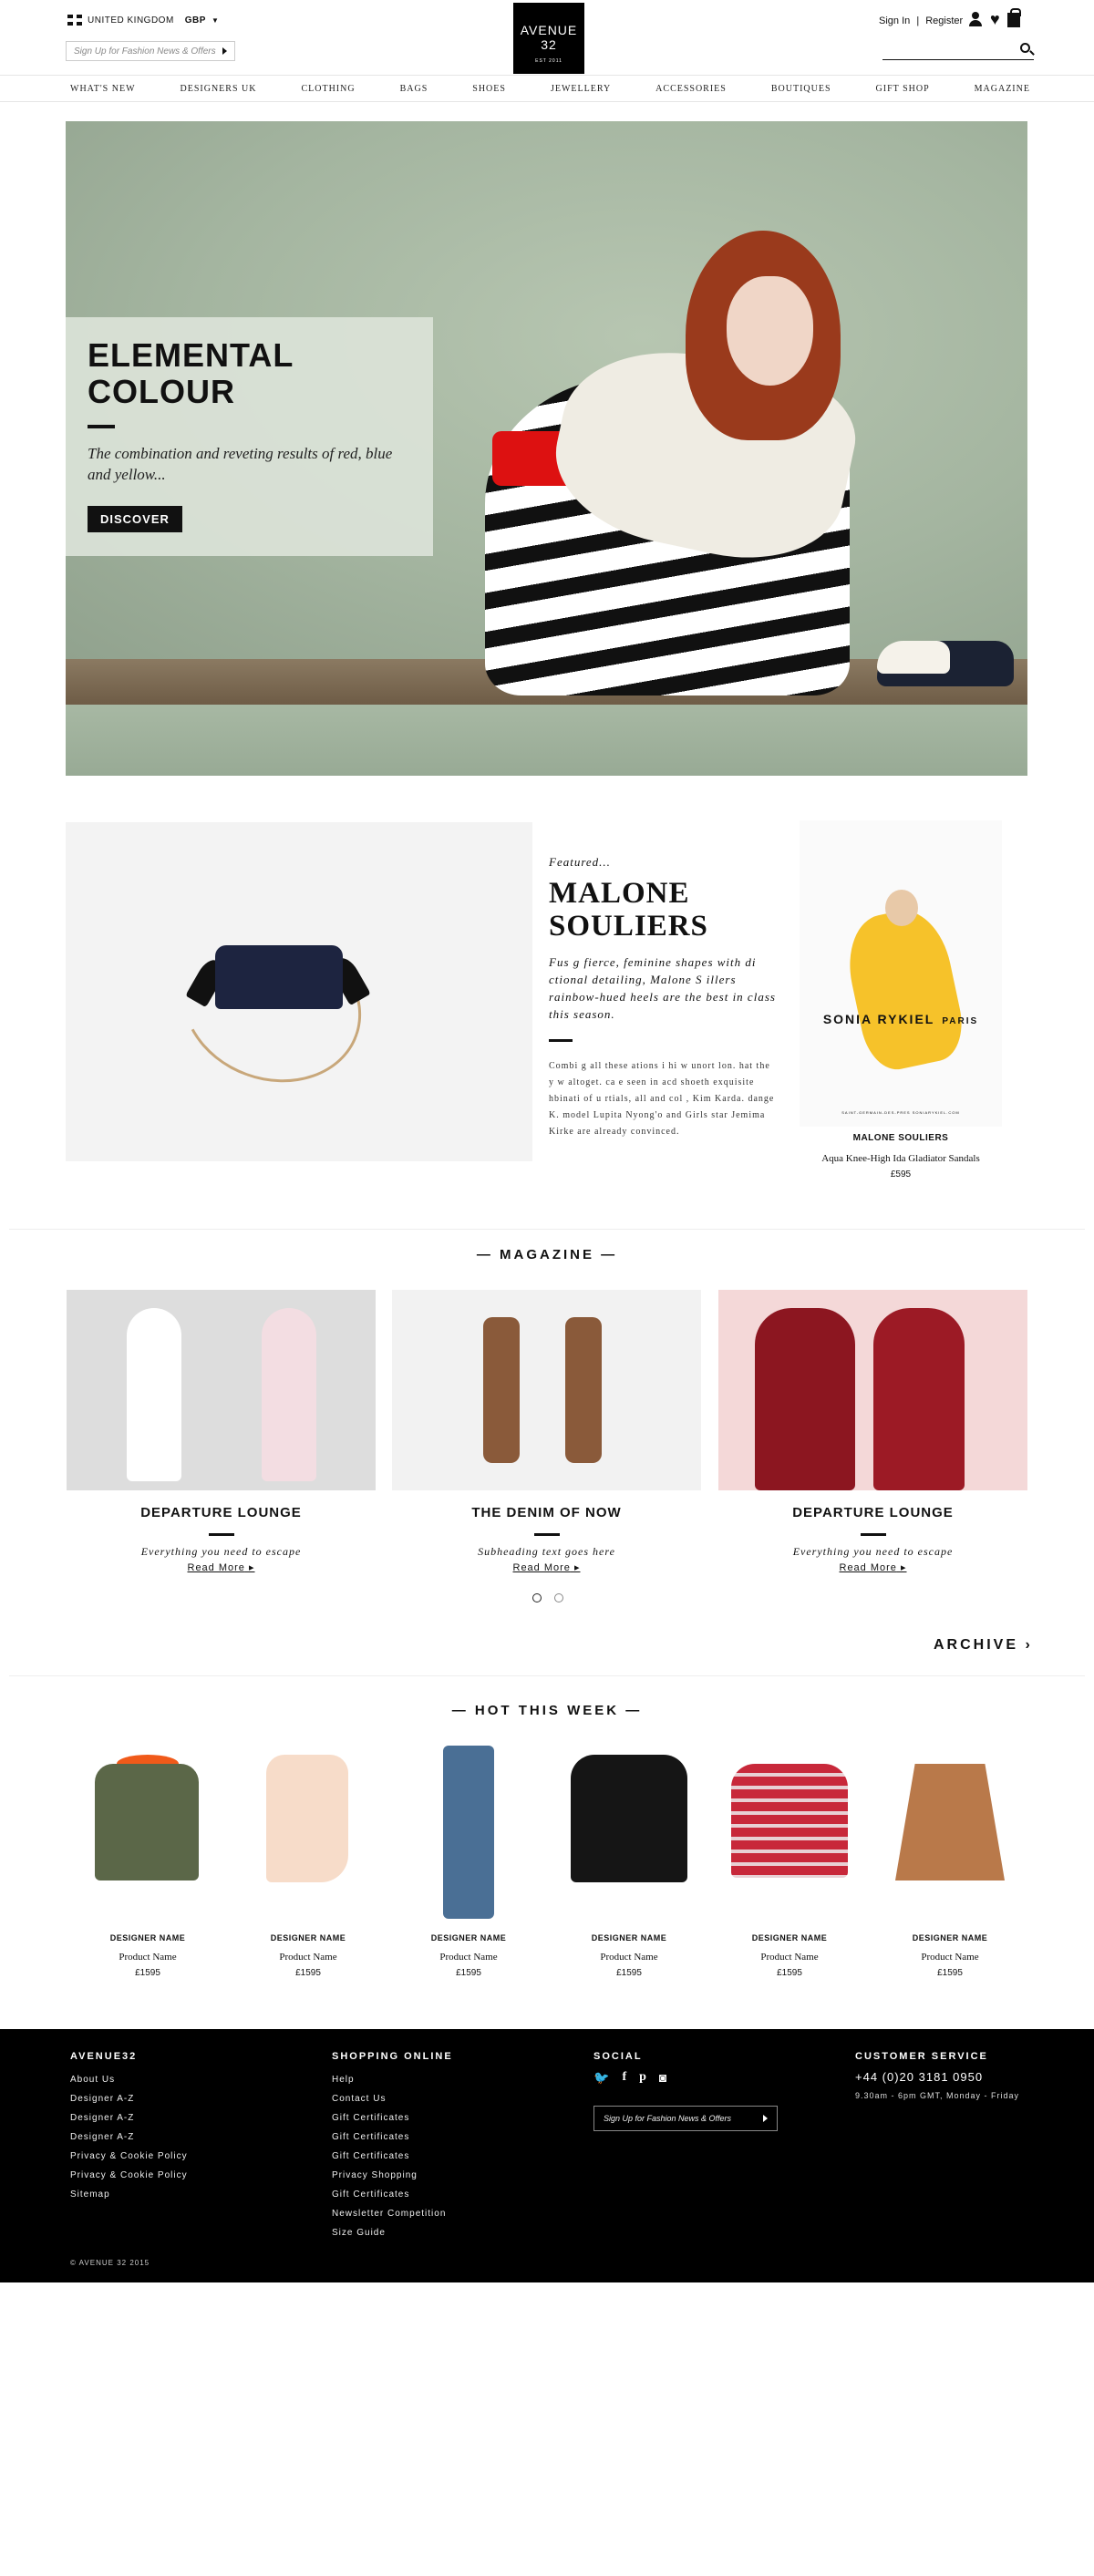 The width and height of the screenshot is (1094, 2576). I want to click on search-input, so click(958, 50).